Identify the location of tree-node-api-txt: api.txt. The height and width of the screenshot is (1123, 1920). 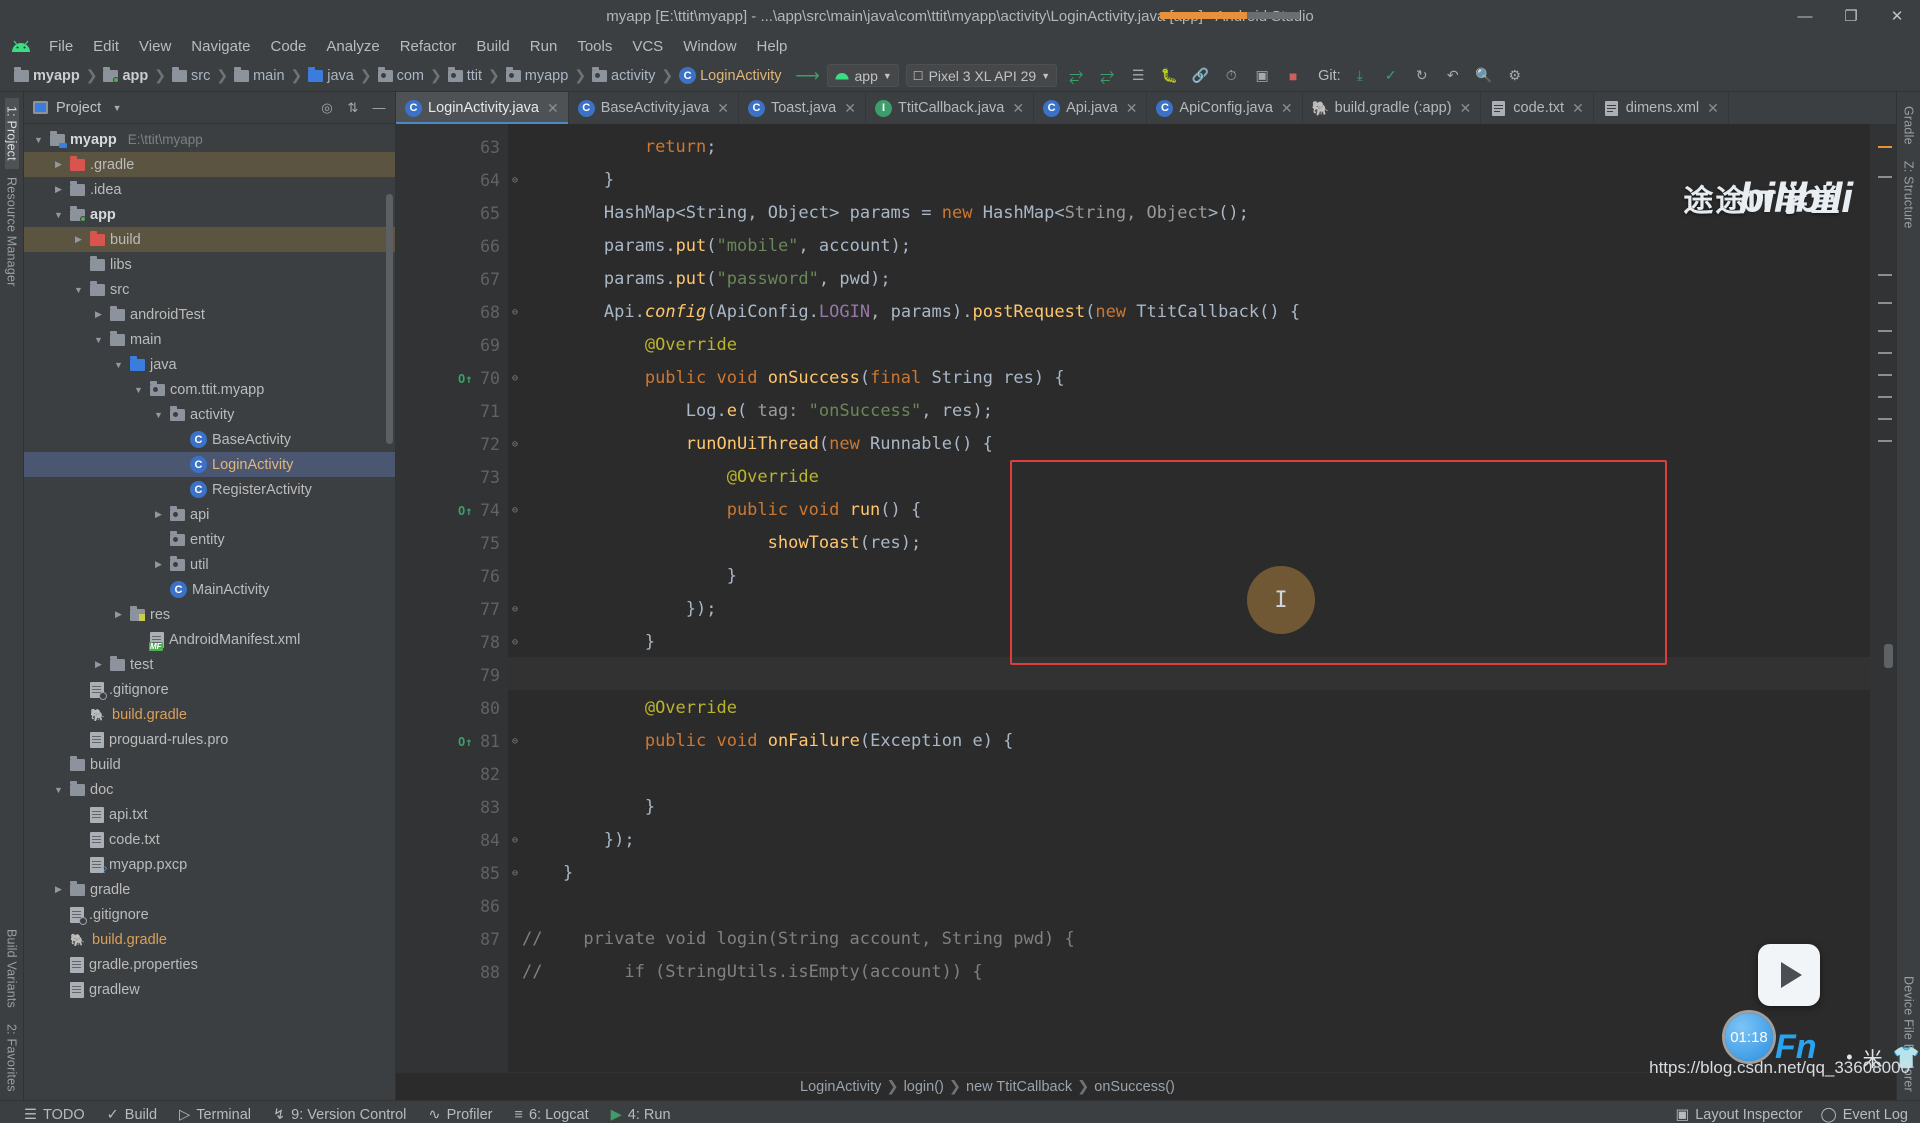
(209, 814).